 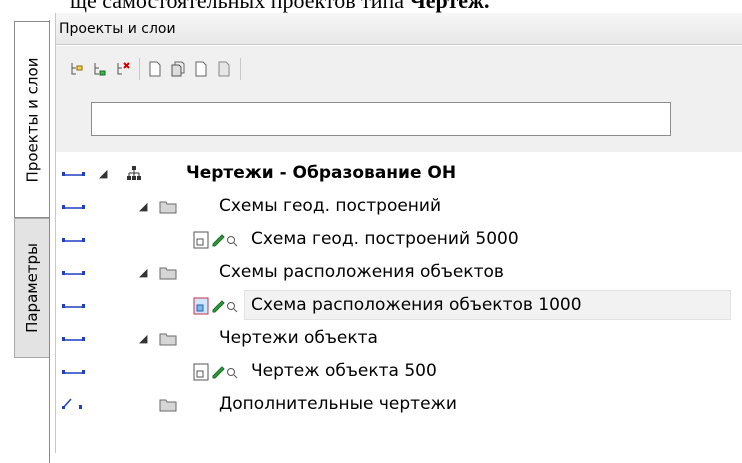 I want to click on add-sublayer-icon, so click(x=100, y=69).